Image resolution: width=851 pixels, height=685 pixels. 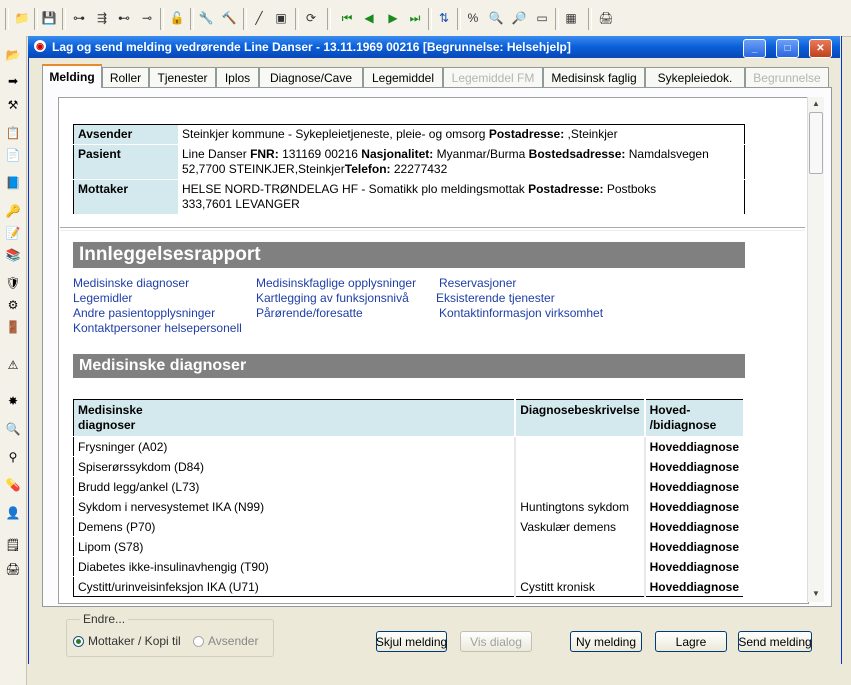 What do you see at coordinates (13, 81) in the screenshot?
I see `forward-icon: ➡` at bounding box center [13, 81].